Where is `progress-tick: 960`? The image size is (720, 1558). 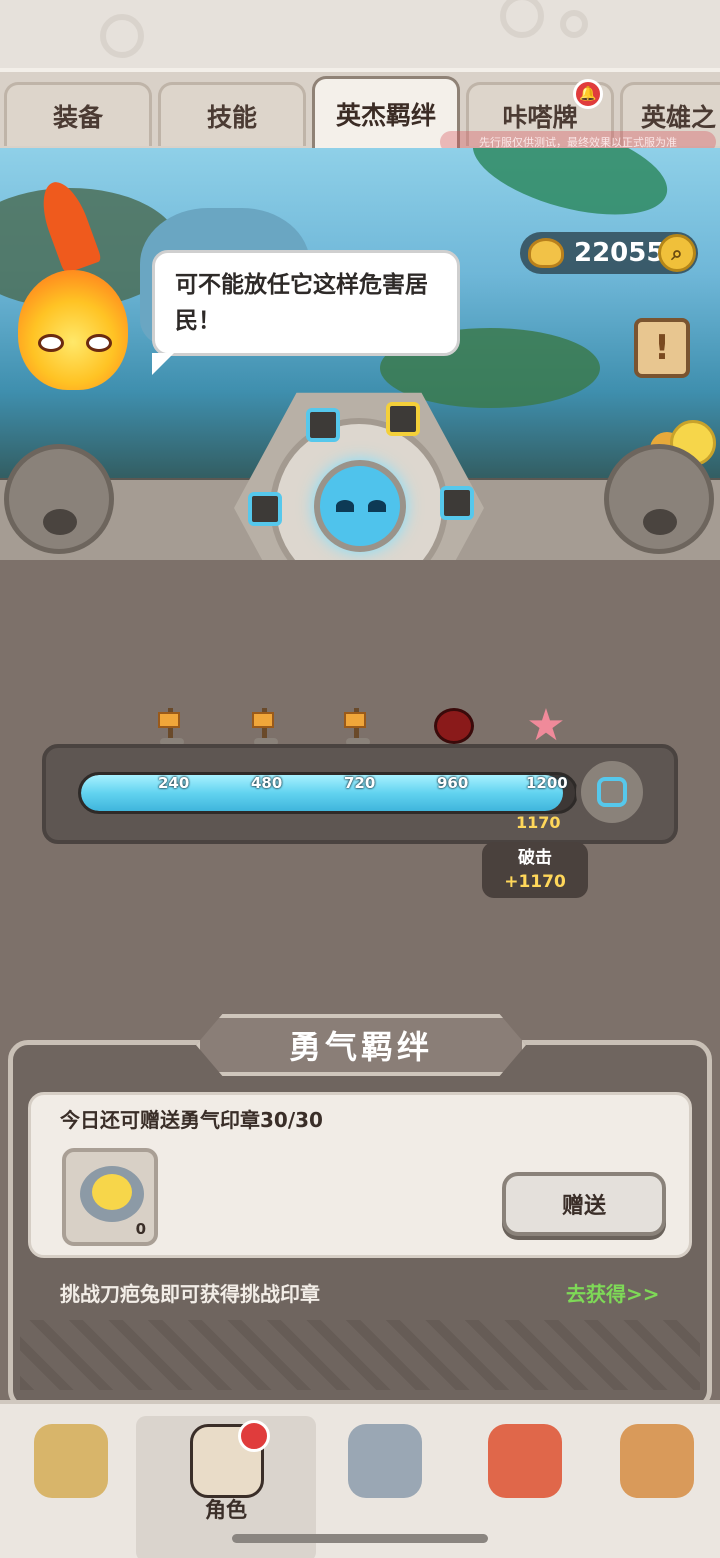
progress-tick: 960 is located at coordinates (453, 783).